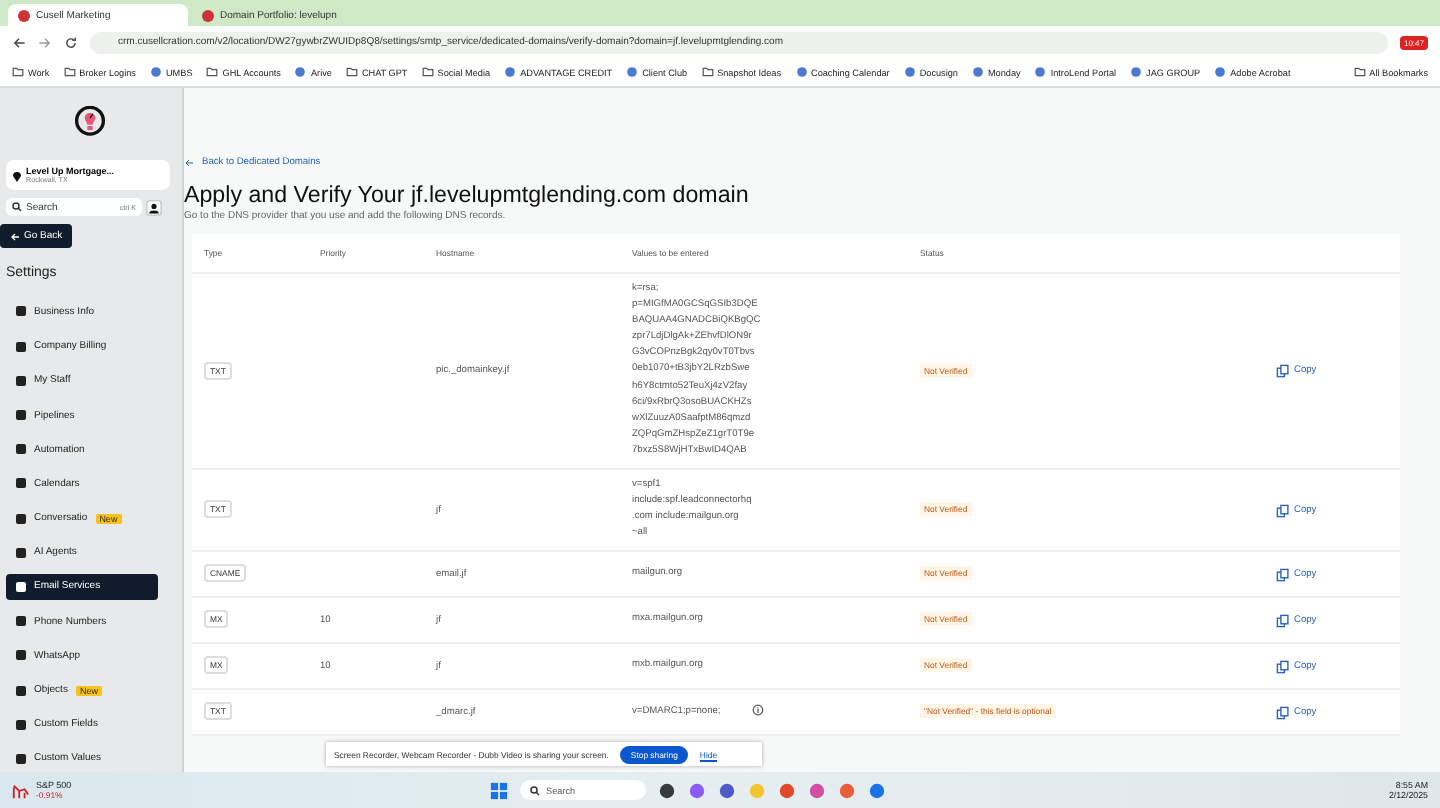 The width and height of the screenshot is (1440, 808). I want to click on info-icon, so click(758, 710).